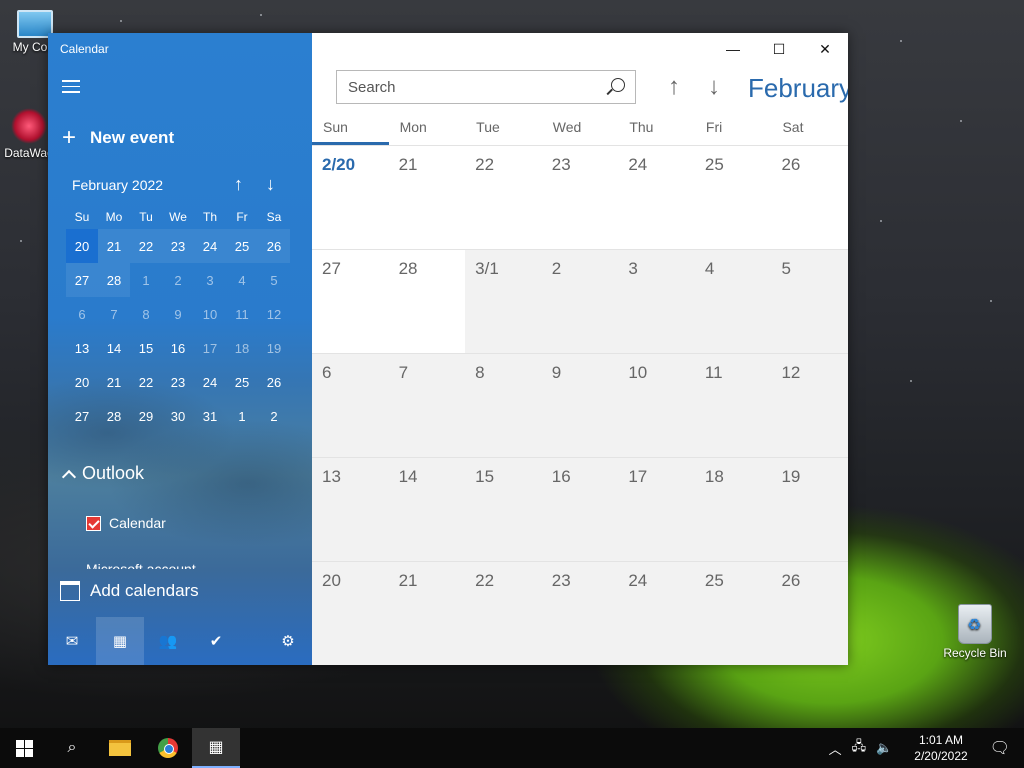 The image size is (1024, 768). I want to click on start-button, so click(24, 748).